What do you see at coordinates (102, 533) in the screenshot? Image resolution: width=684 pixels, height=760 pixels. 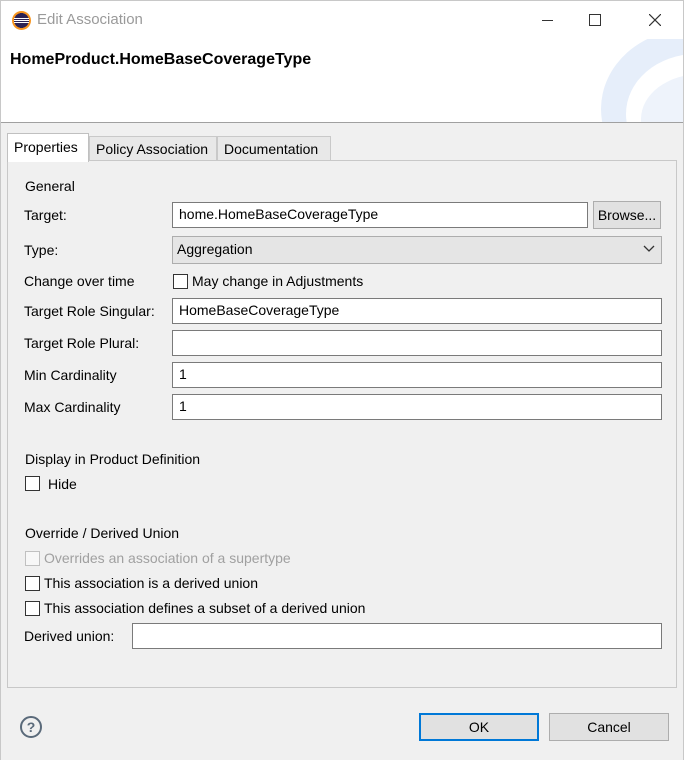 I see `override-heading: Override / Derived Union` at bounding box center [102, 533].